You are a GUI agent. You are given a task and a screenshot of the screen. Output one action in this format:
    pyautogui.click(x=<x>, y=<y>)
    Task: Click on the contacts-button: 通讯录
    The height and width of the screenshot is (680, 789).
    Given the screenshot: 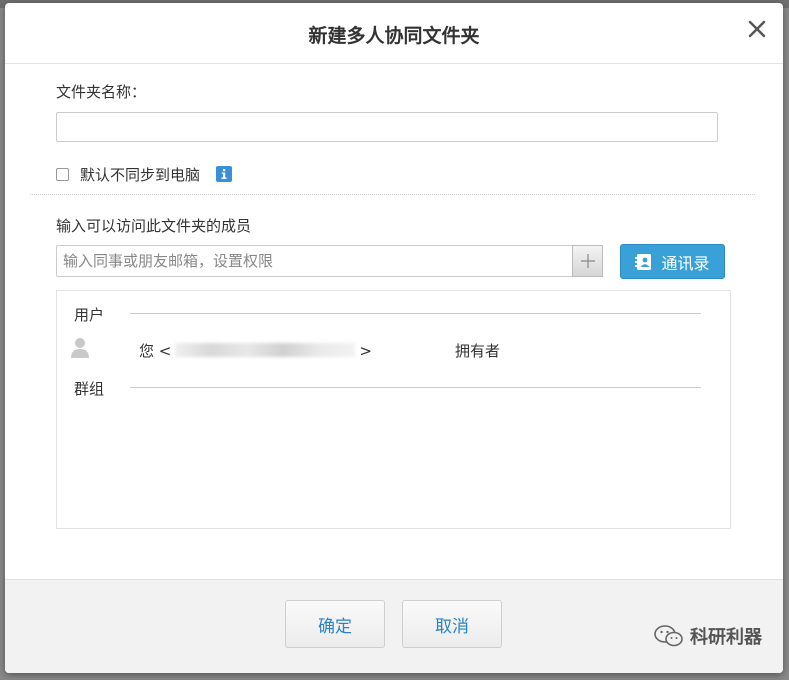 What is the action you would take?
    pyautogui.click(x=672, y=261)
    